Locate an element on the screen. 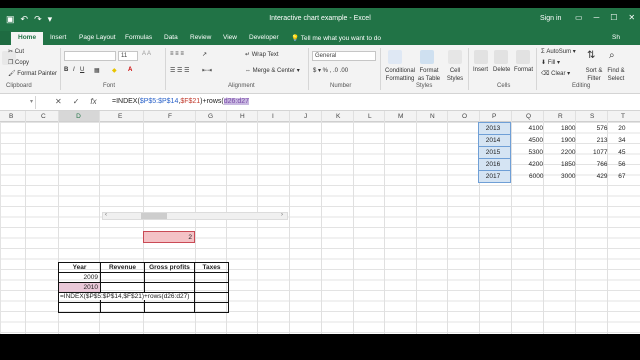  data-cell: 2200 is located at coordinates (563, 153).